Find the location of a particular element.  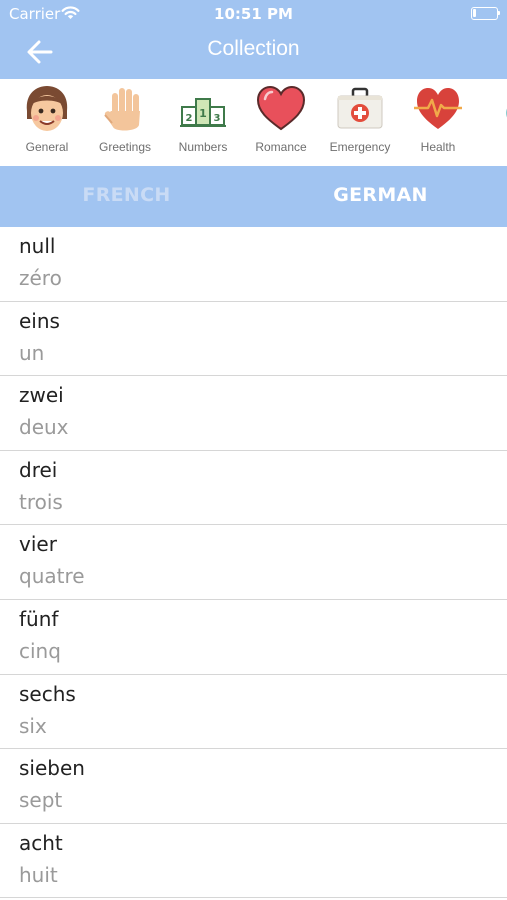

podium-icon: 1 2 3 is located at coordinates (203, 112).